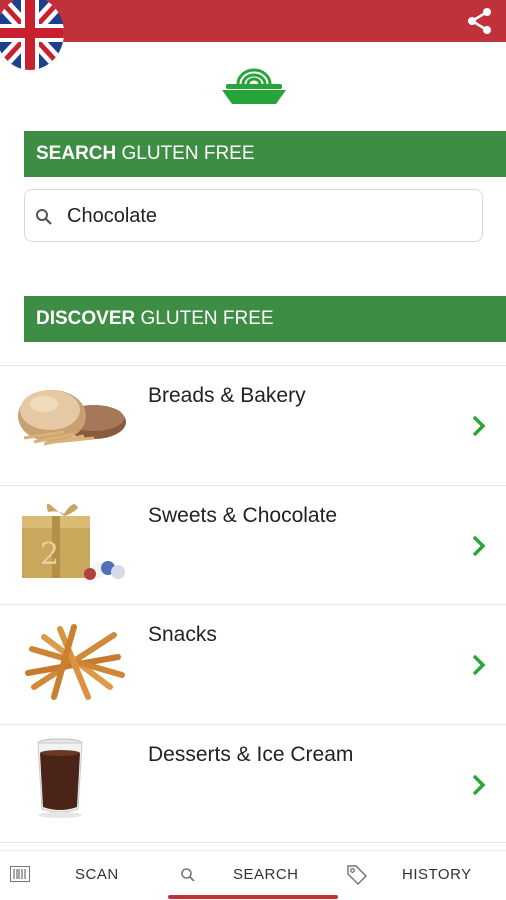 This screenshot has height=900, width=506. I want to click on category-label: Breads & Bakery, so click(227, 395).